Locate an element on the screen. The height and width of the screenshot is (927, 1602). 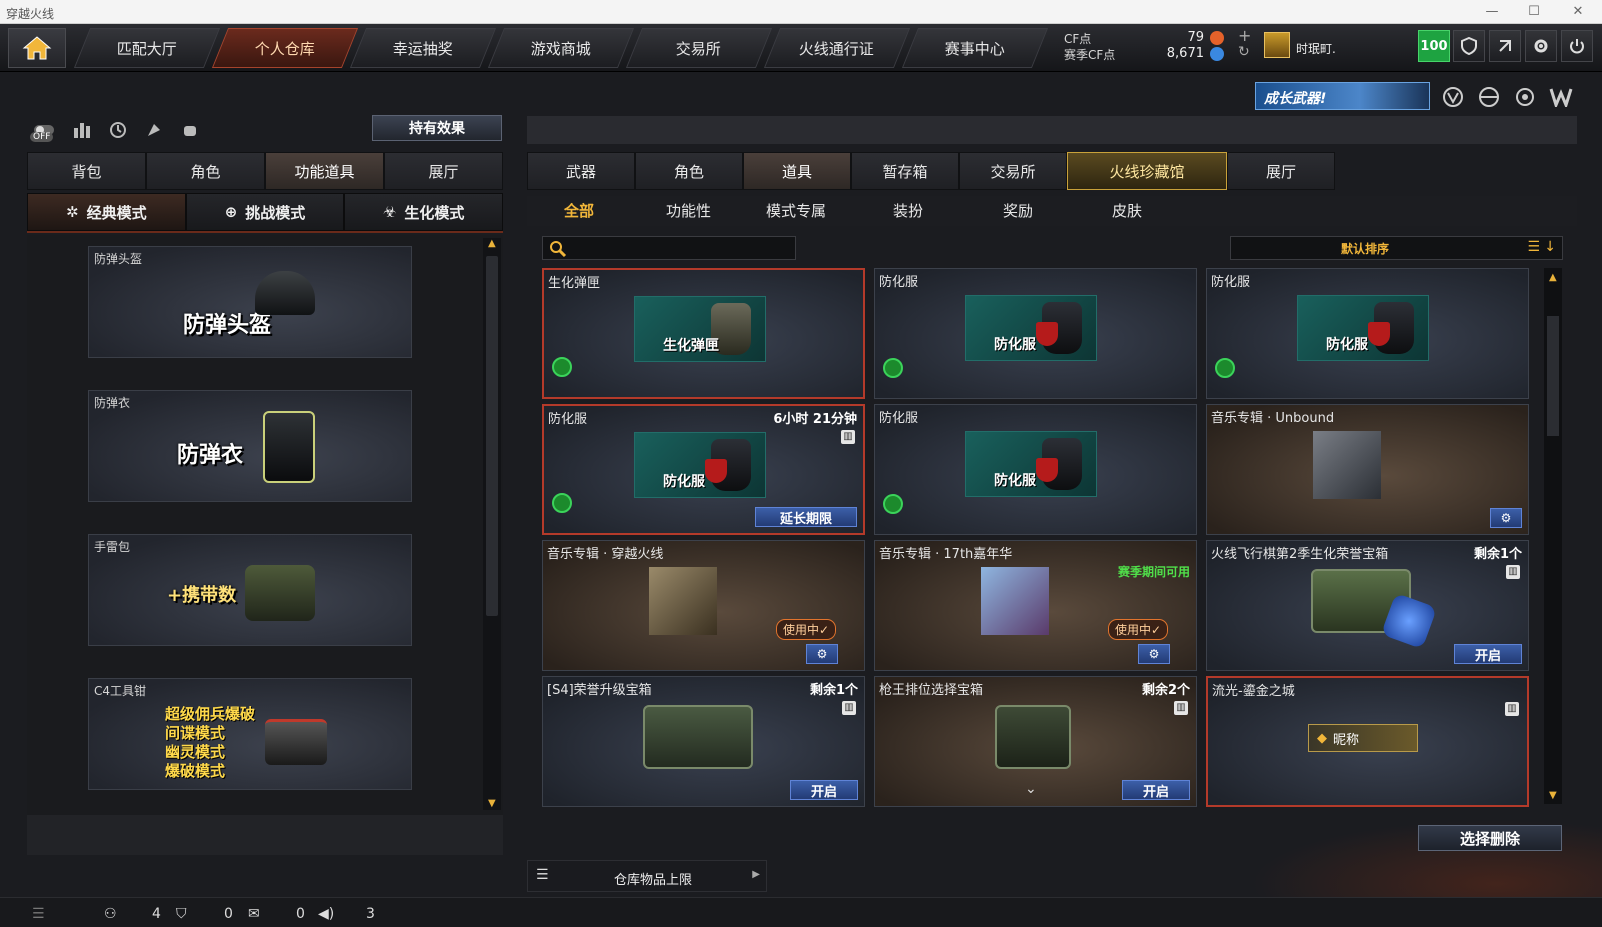
select-delete-button: 选择删除 is located at coordinates (1490, 838).